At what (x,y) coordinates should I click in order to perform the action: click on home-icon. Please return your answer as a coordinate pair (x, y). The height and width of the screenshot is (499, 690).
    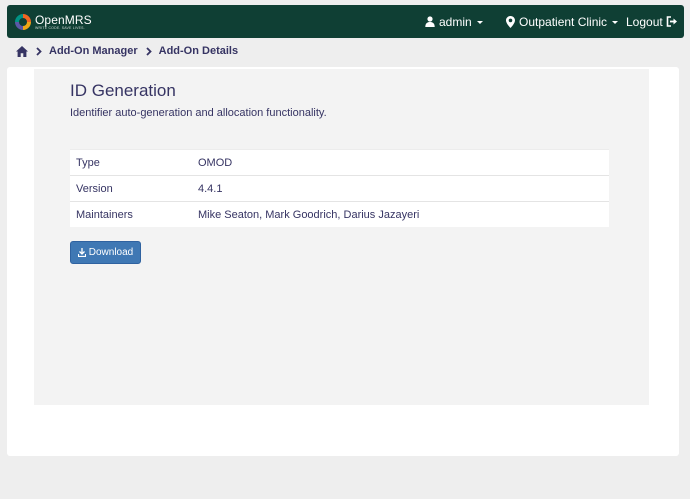
    Looking at the image, I should click on (22, 51).